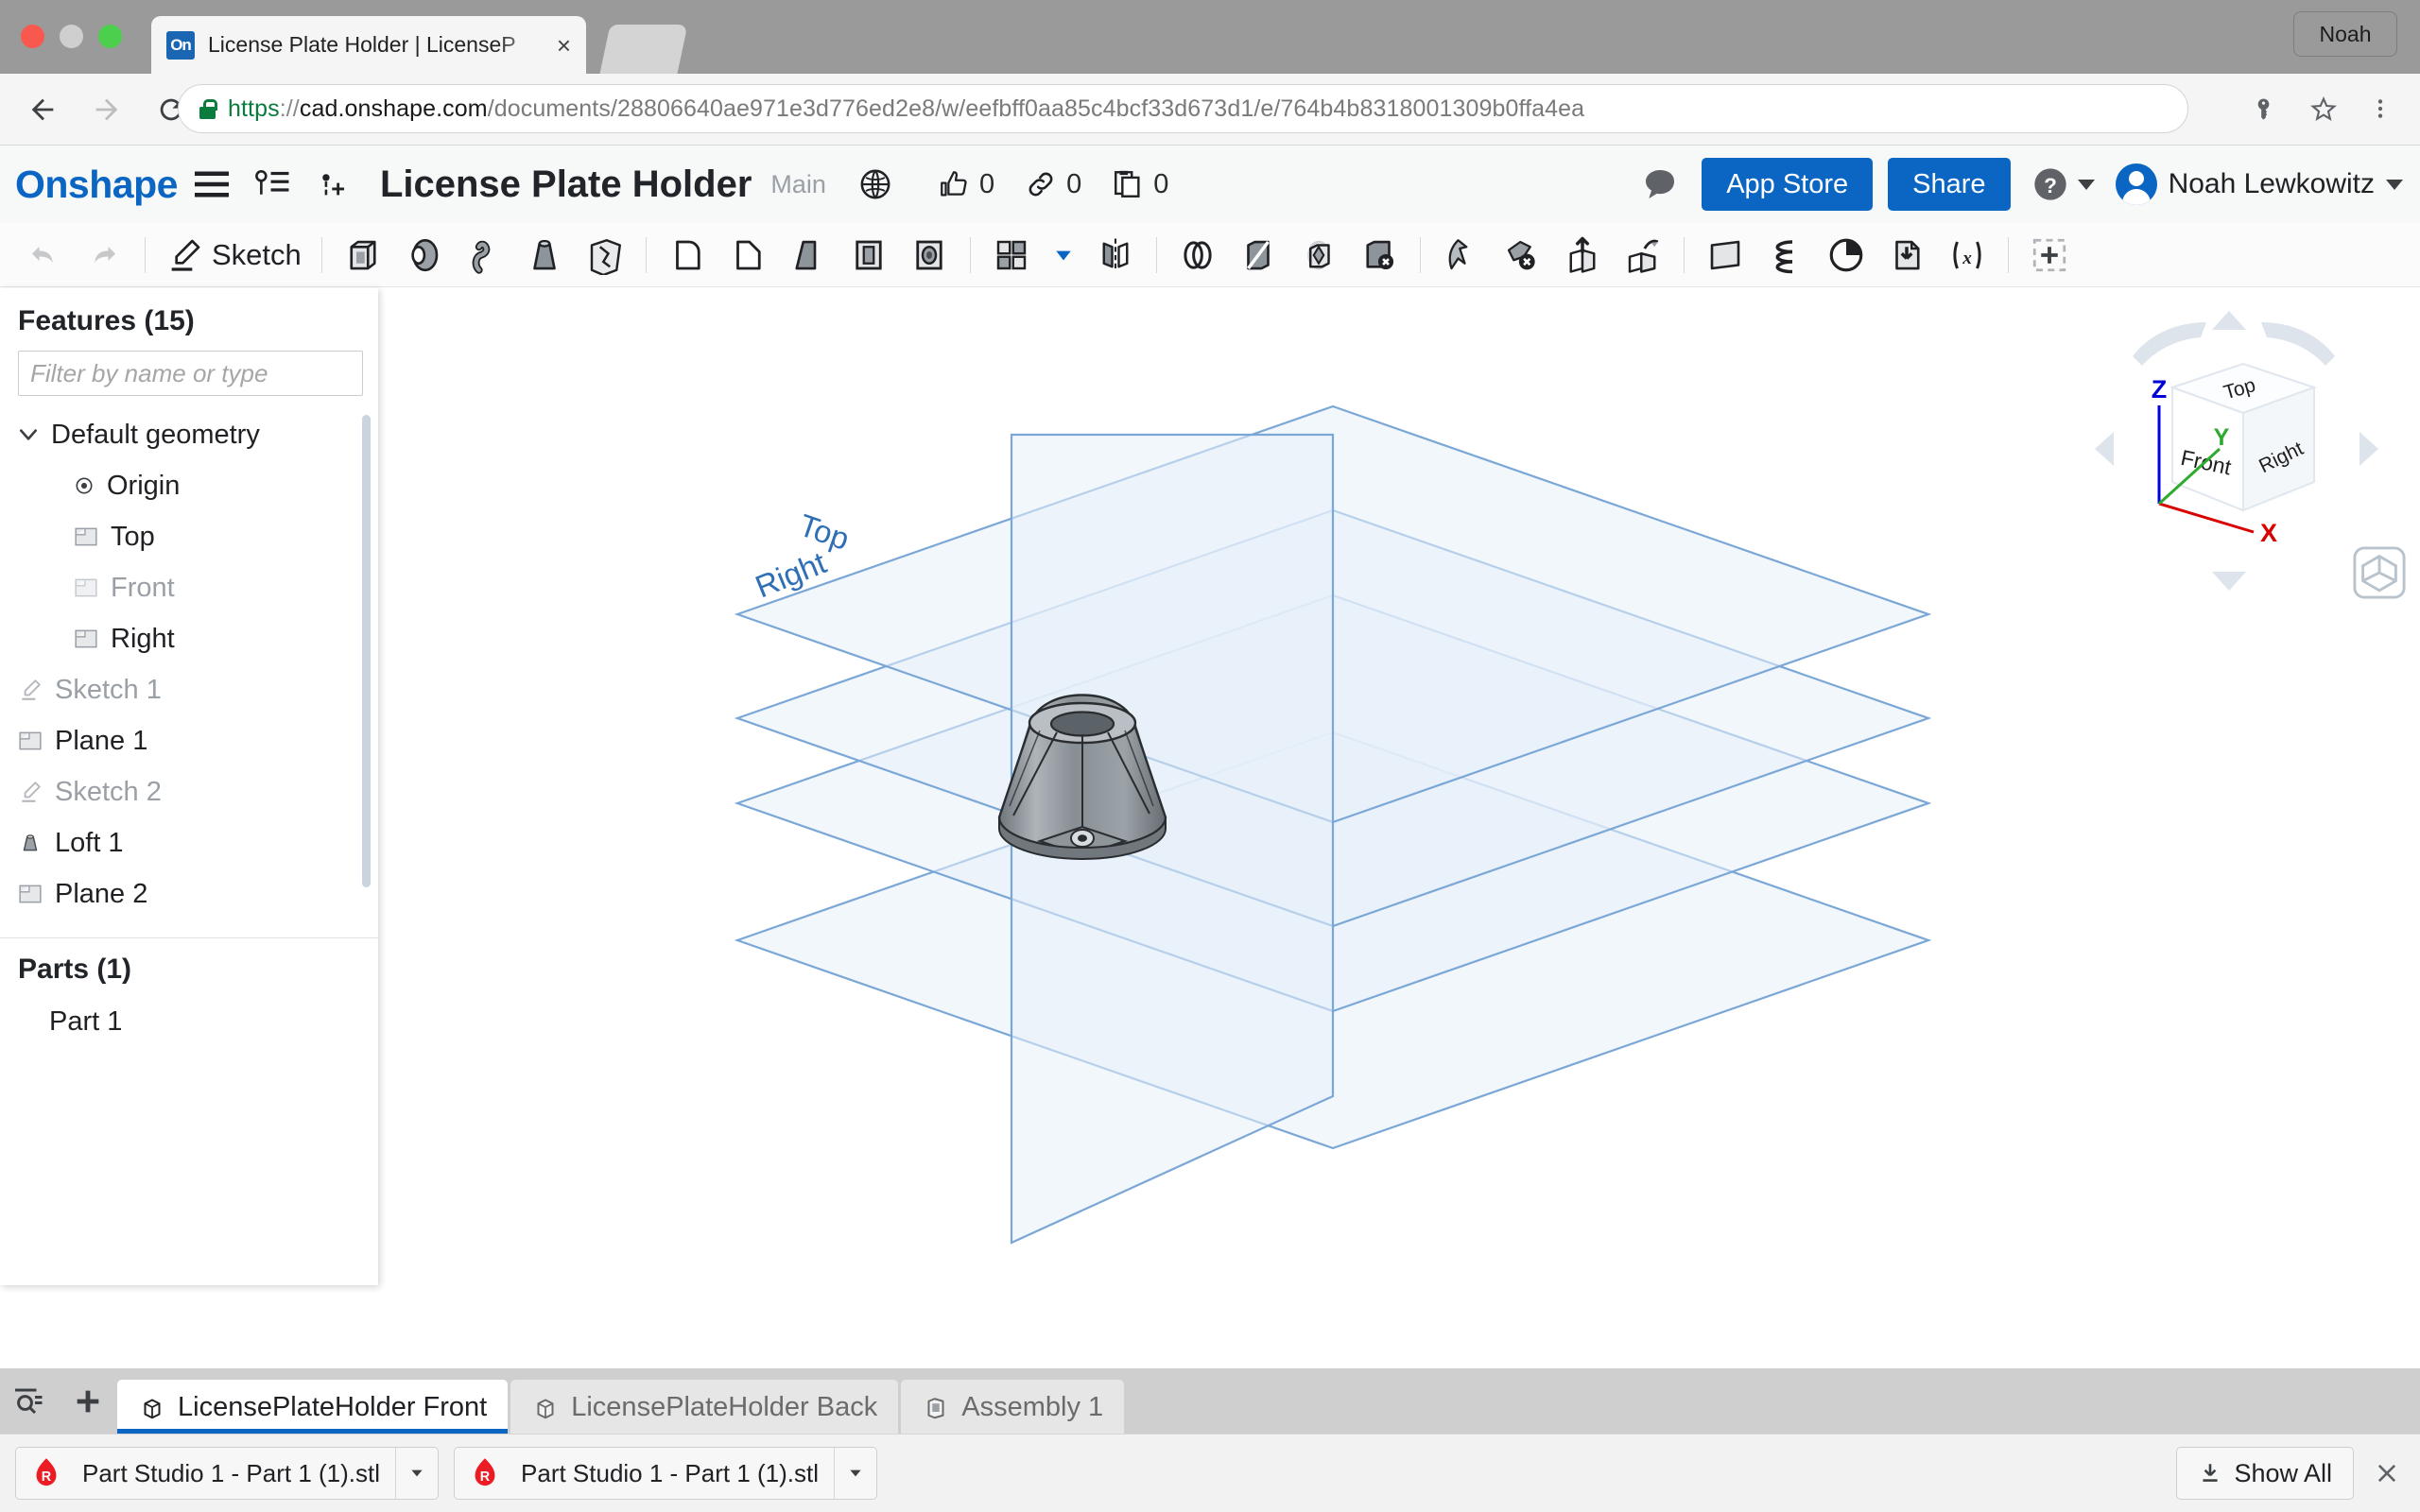 This screenshot has width=2420, height=1512. What do you see at coordinates (101, 893) in the screenshot?
I see `feature-label: Plane 2` at bounding box center [101, 893].